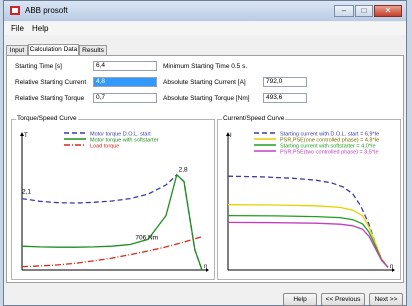 The image size is (412, 306). Describe the element at coordinates (285, 98) in the screenshot. I see `absolute-torque-field: 493,6` at that location.